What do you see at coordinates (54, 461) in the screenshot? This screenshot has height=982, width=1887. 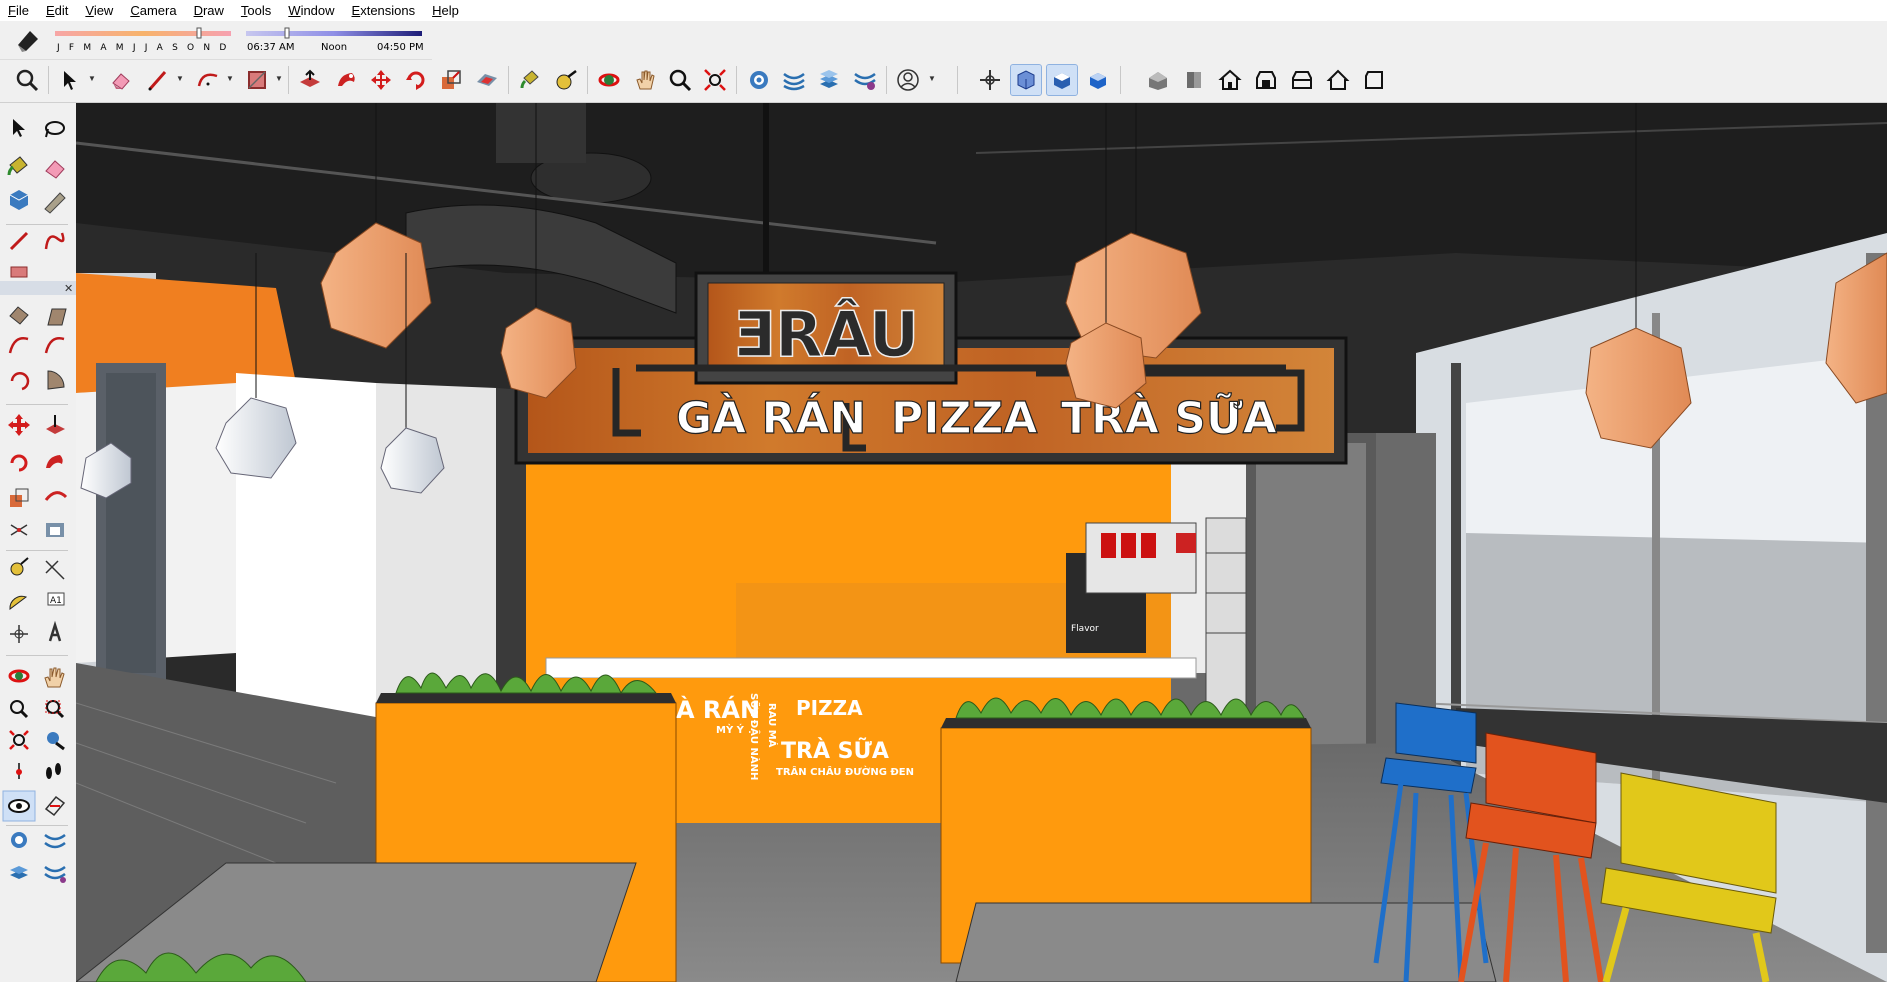 I see `follow-me-tool-icon` at bounding box center [54, 461].